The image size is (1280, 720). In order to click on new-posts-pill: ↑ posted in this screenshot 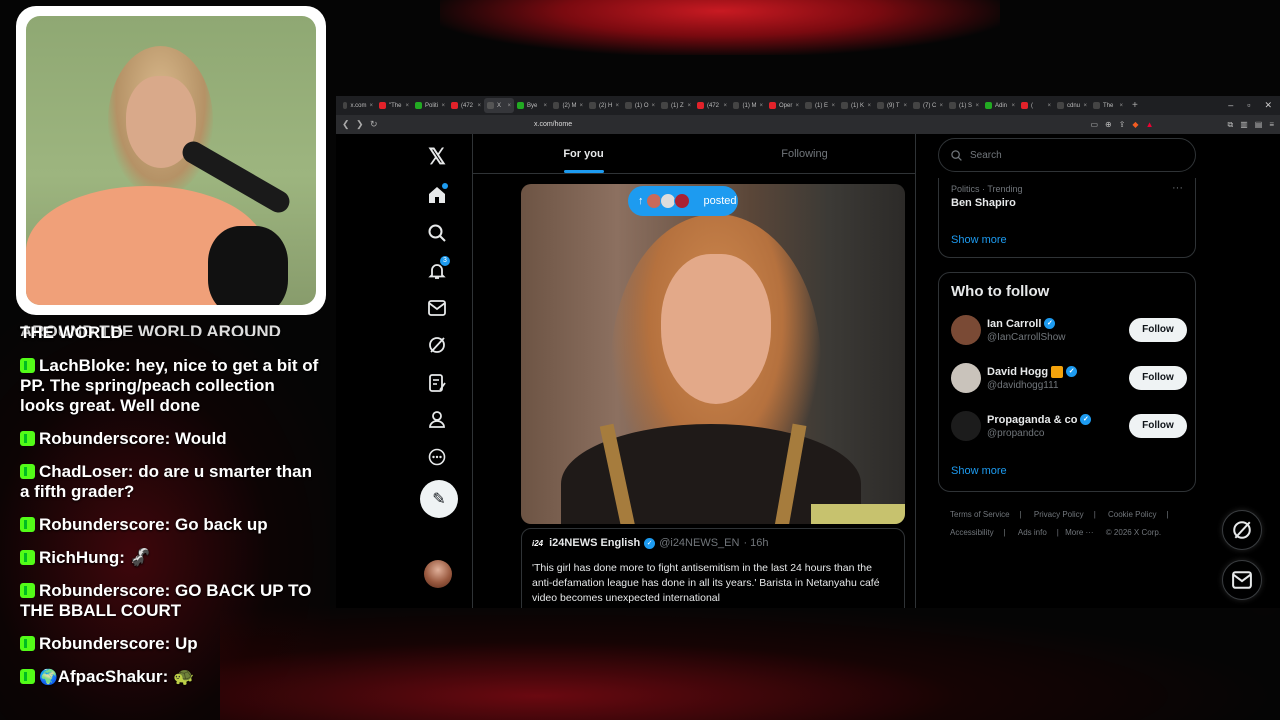, I will do `click(683, 201)`.